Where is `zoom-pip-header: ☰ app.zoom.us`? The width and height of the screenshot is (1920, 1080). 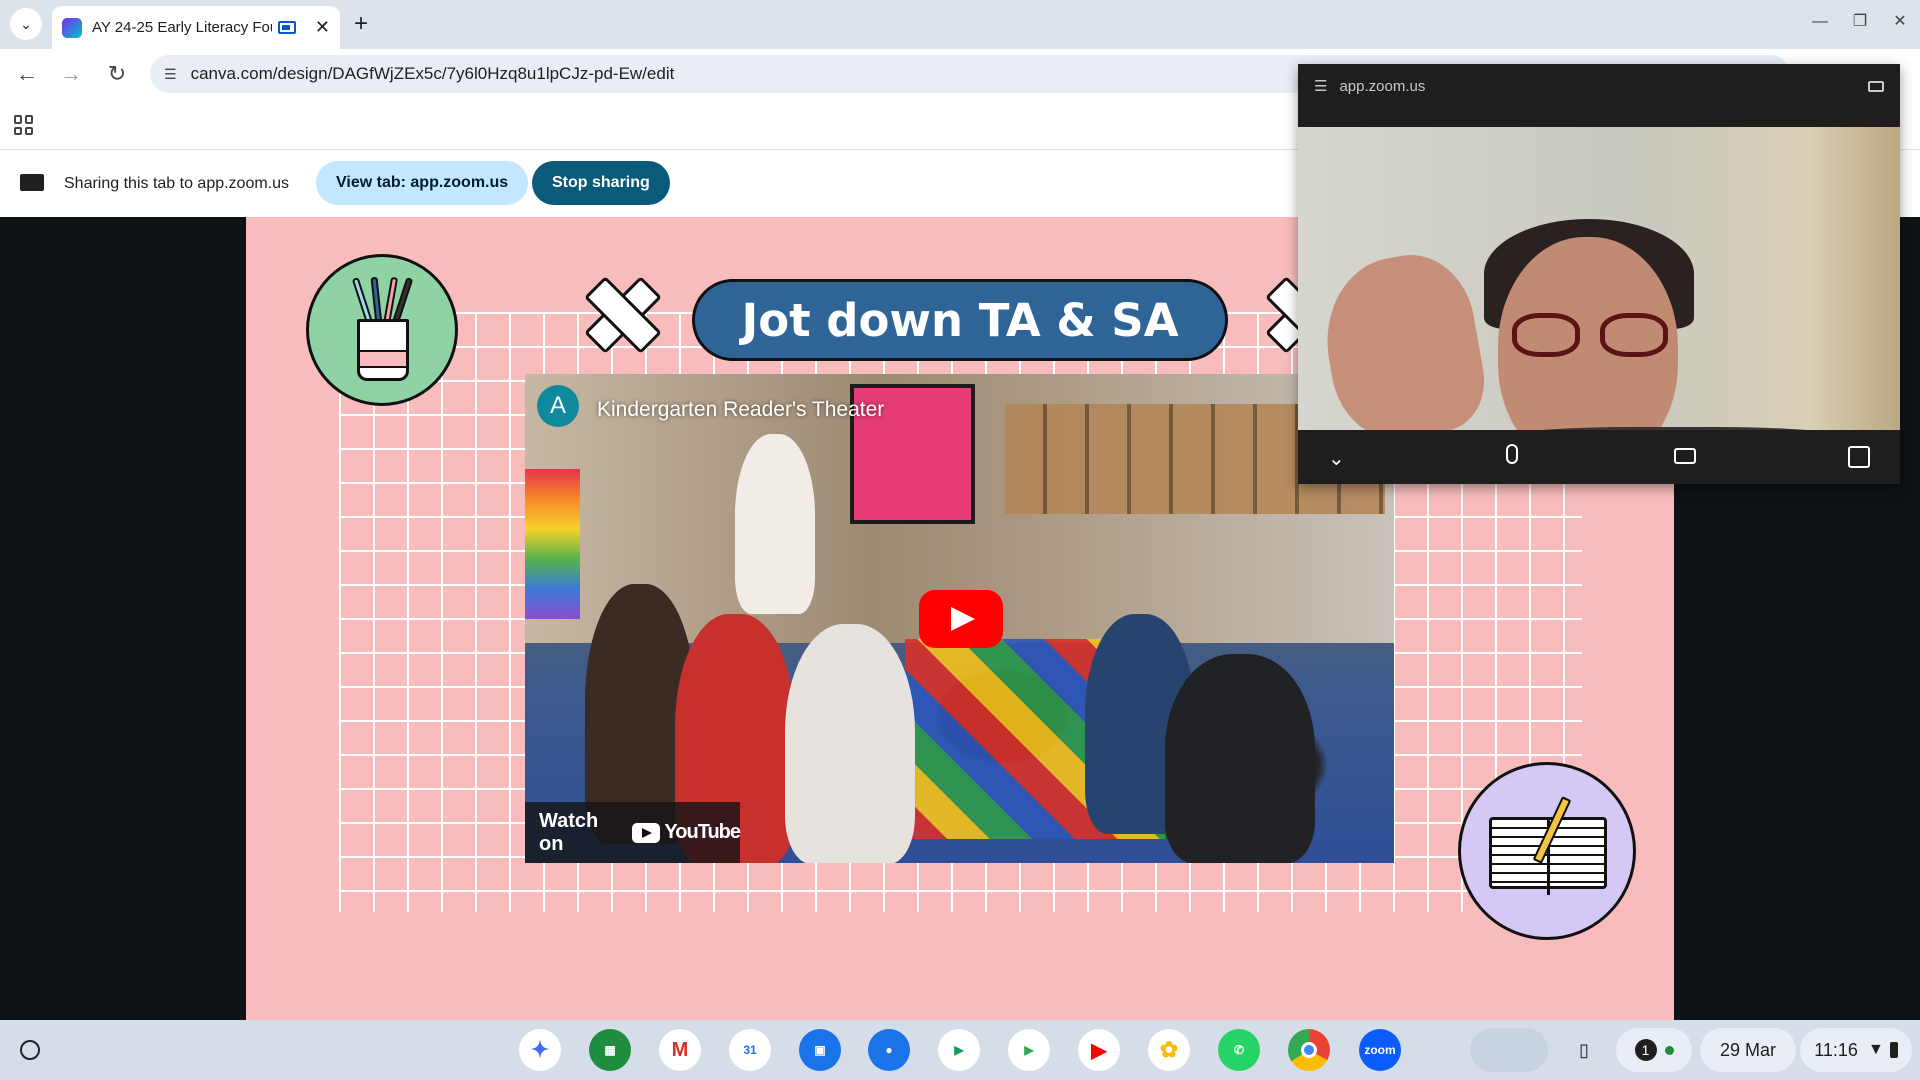 zoom-pip-header: ☰ app.zoom.us is located at coordinates (1599, 86).